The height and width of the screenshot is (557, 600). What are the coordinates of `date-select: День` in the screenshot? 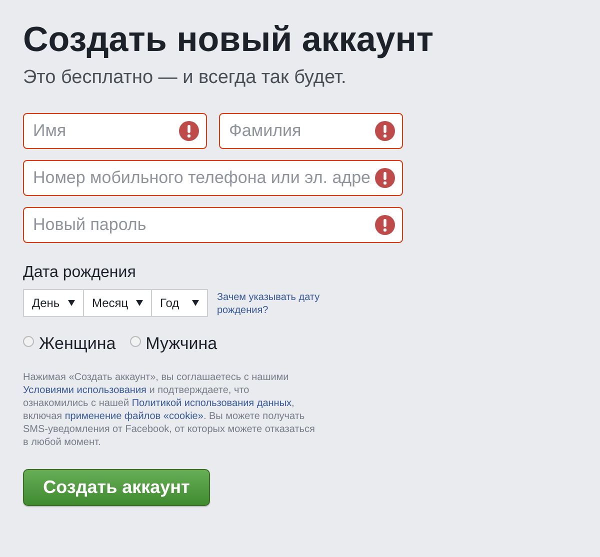 It's located at (53, 303).